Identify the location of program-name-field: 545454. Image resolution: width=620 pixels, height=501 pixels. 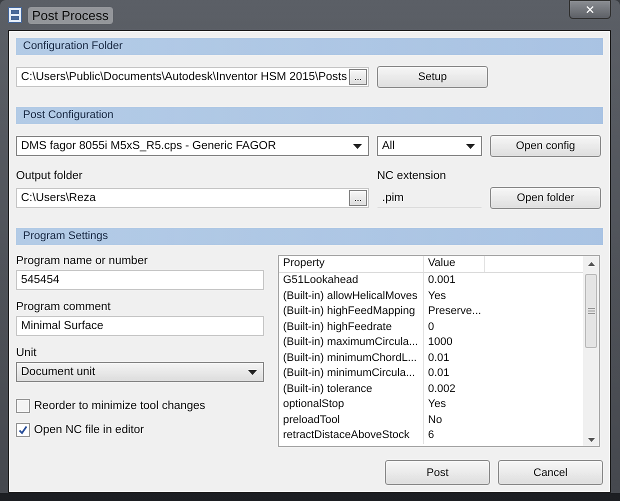
(140, 280).